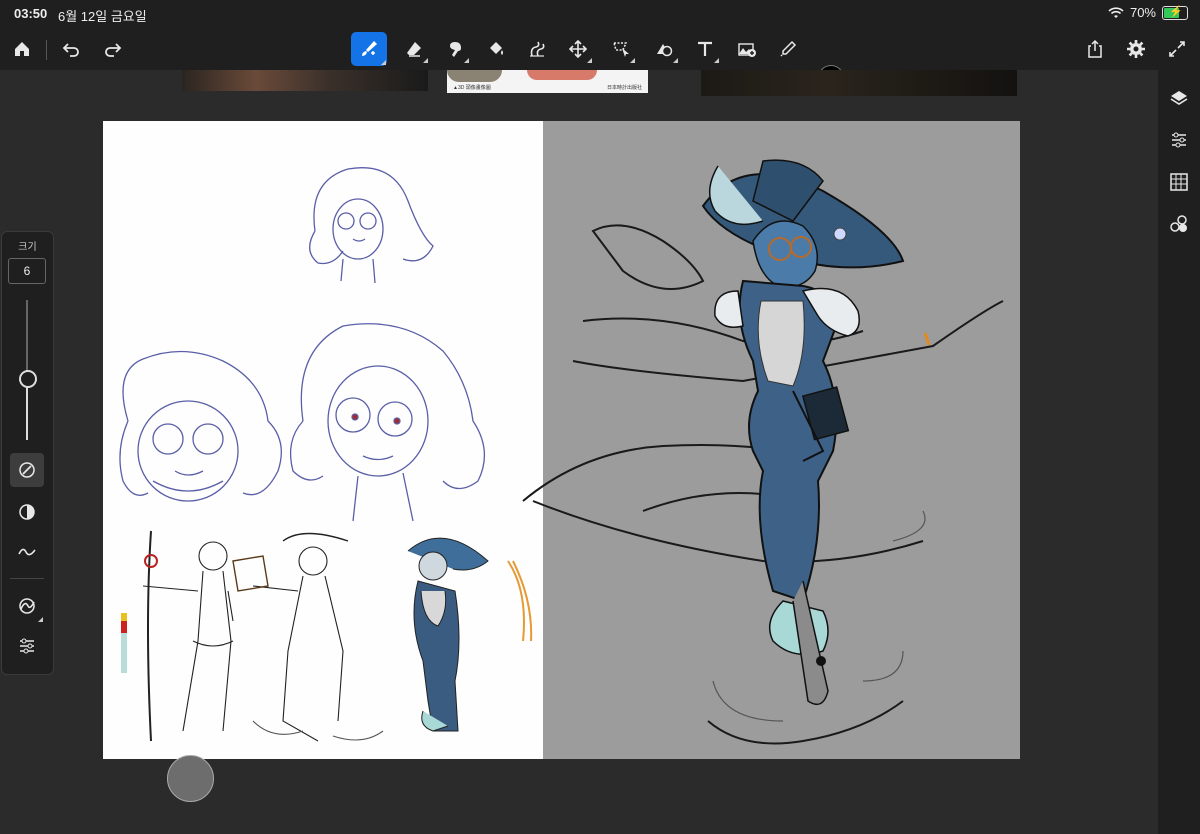  What do you see at coordinates (1179, 140) in the screenshot?
I see `adjustments-icon` at bounding box center [1179, 140].